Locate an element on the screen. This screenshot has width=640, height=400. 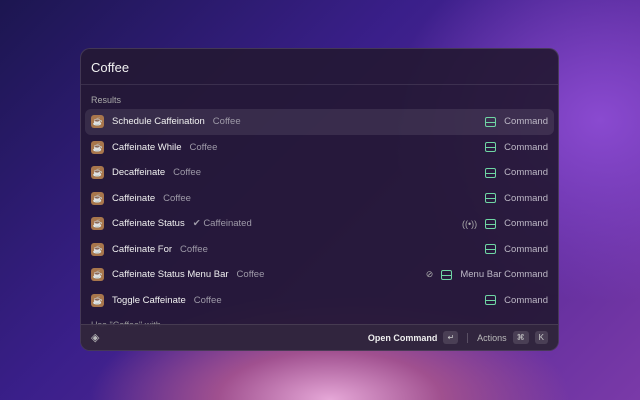
cmd-key: ⌘ is located at coordinates (520, 337).